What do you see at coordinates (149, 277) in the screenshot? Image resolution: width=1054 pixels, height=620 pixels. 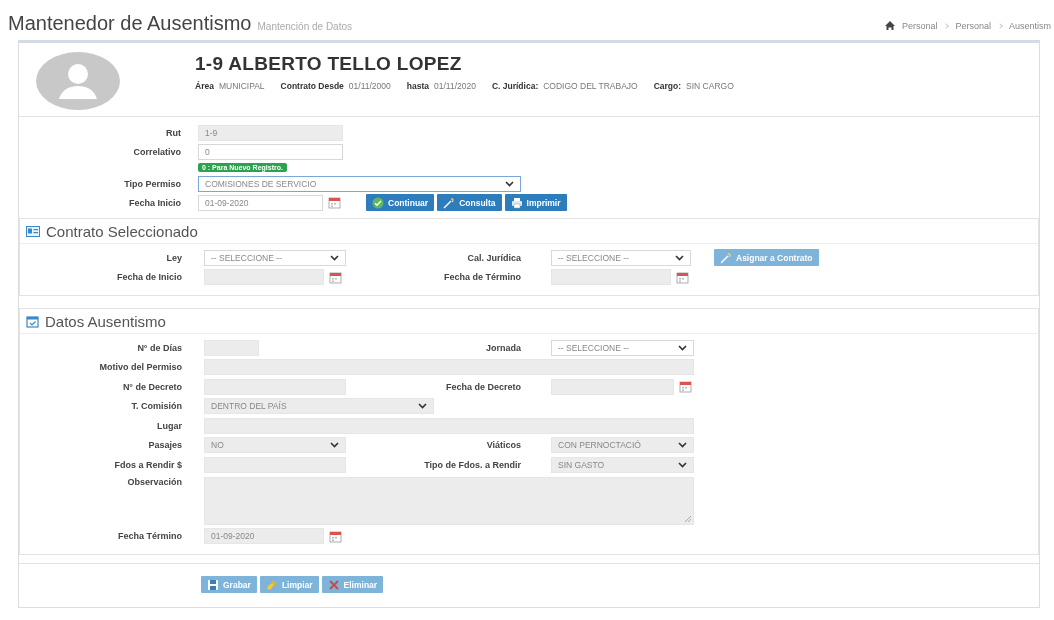 I see `field-label: Fecha de Inicio` at bounding box center [149, 277].